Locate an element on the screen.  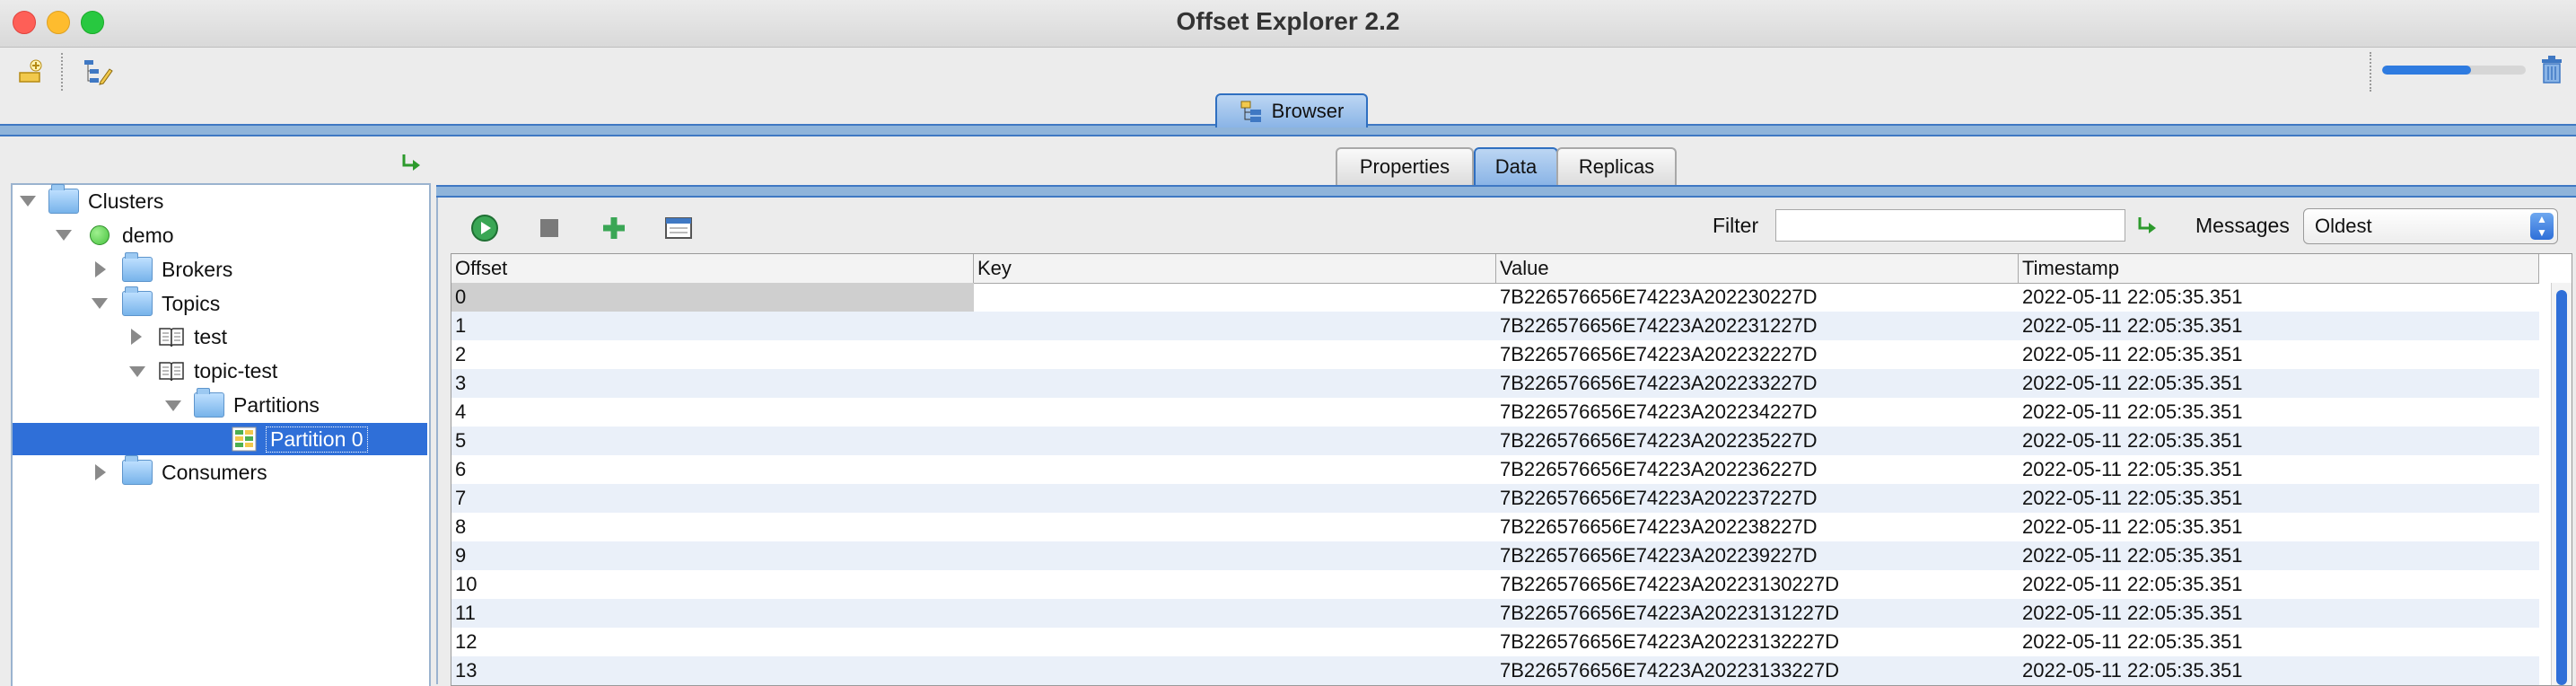
tab-browser-label: Browser is located at coordinates (1308, 111).